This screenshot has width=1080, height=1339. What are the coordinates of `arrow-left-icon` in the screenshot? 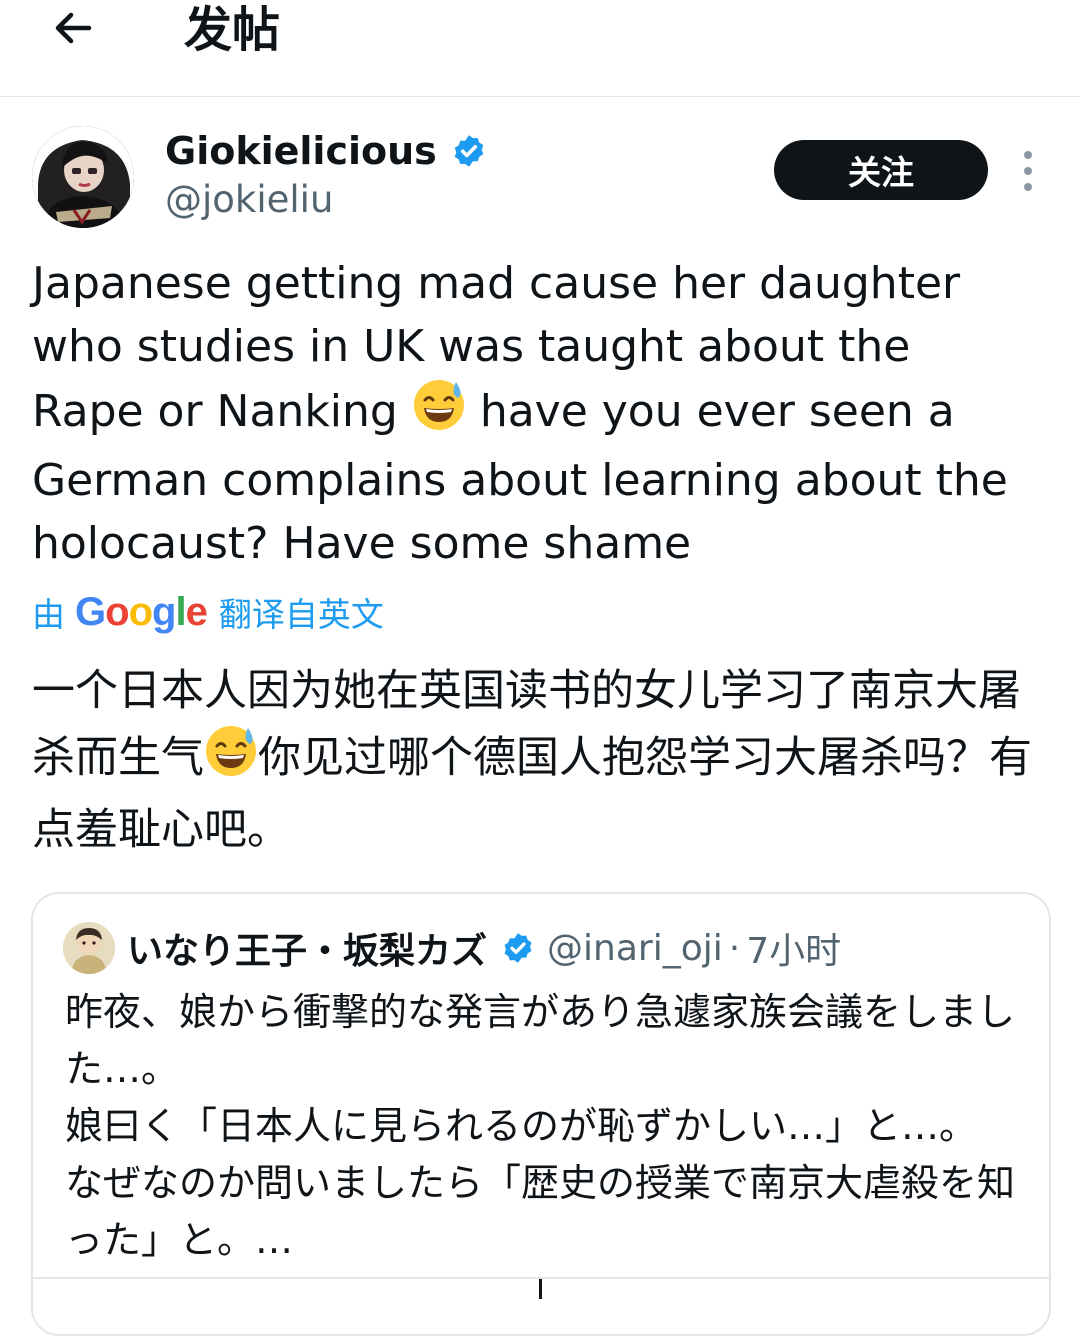 It's located at (73, 28).